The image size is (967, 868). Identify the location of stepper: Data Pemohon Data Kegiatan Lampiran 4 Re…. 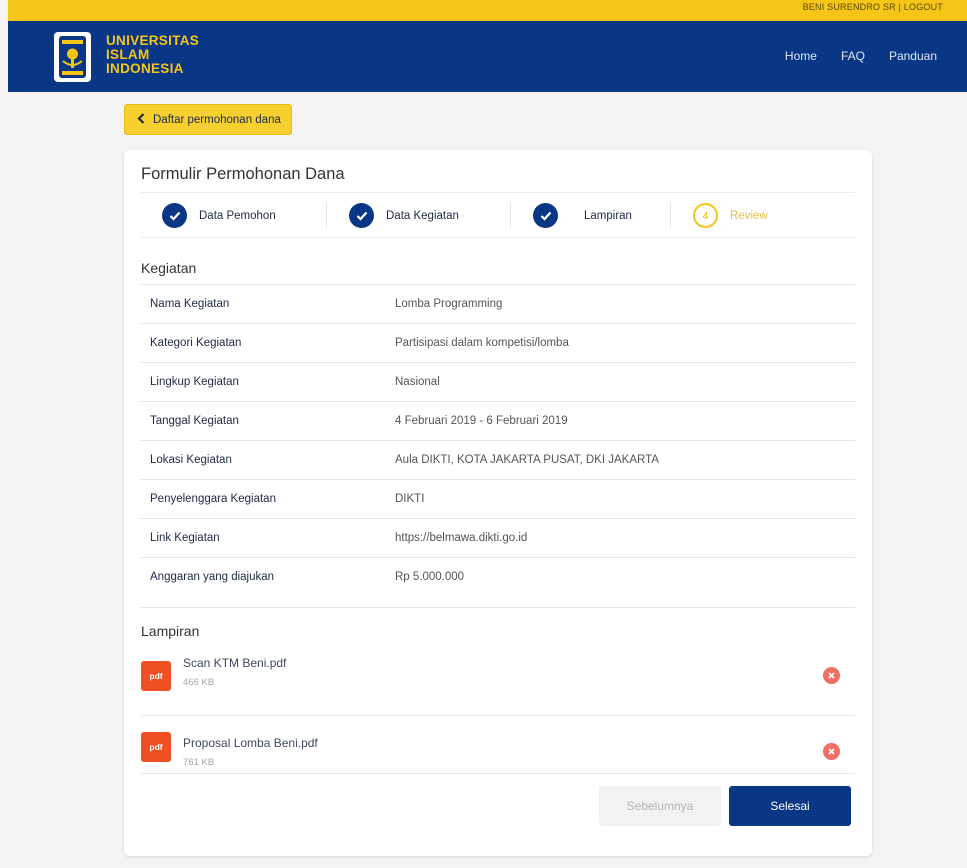
(498, 215).